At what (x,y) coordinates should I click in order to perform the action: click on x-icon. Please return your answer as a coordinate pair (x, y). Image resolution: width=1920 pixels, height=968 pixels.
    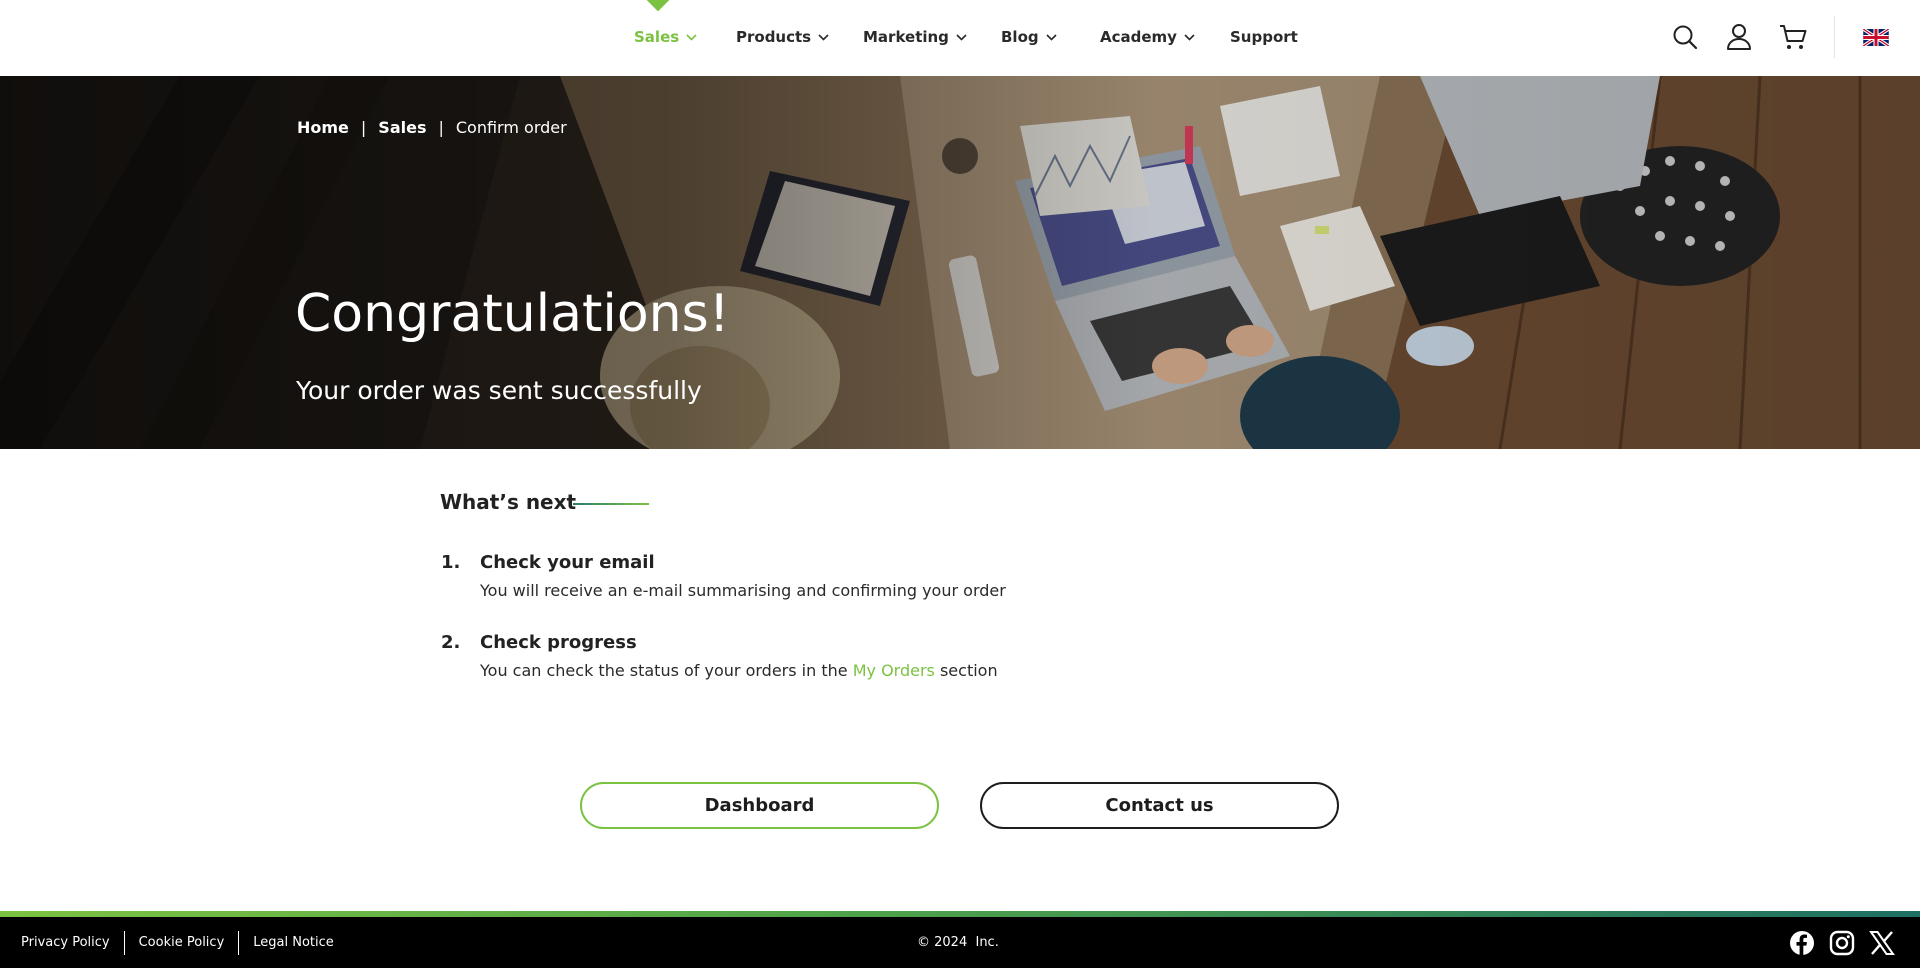
    Looking at the image, I should click on (1882, 943).